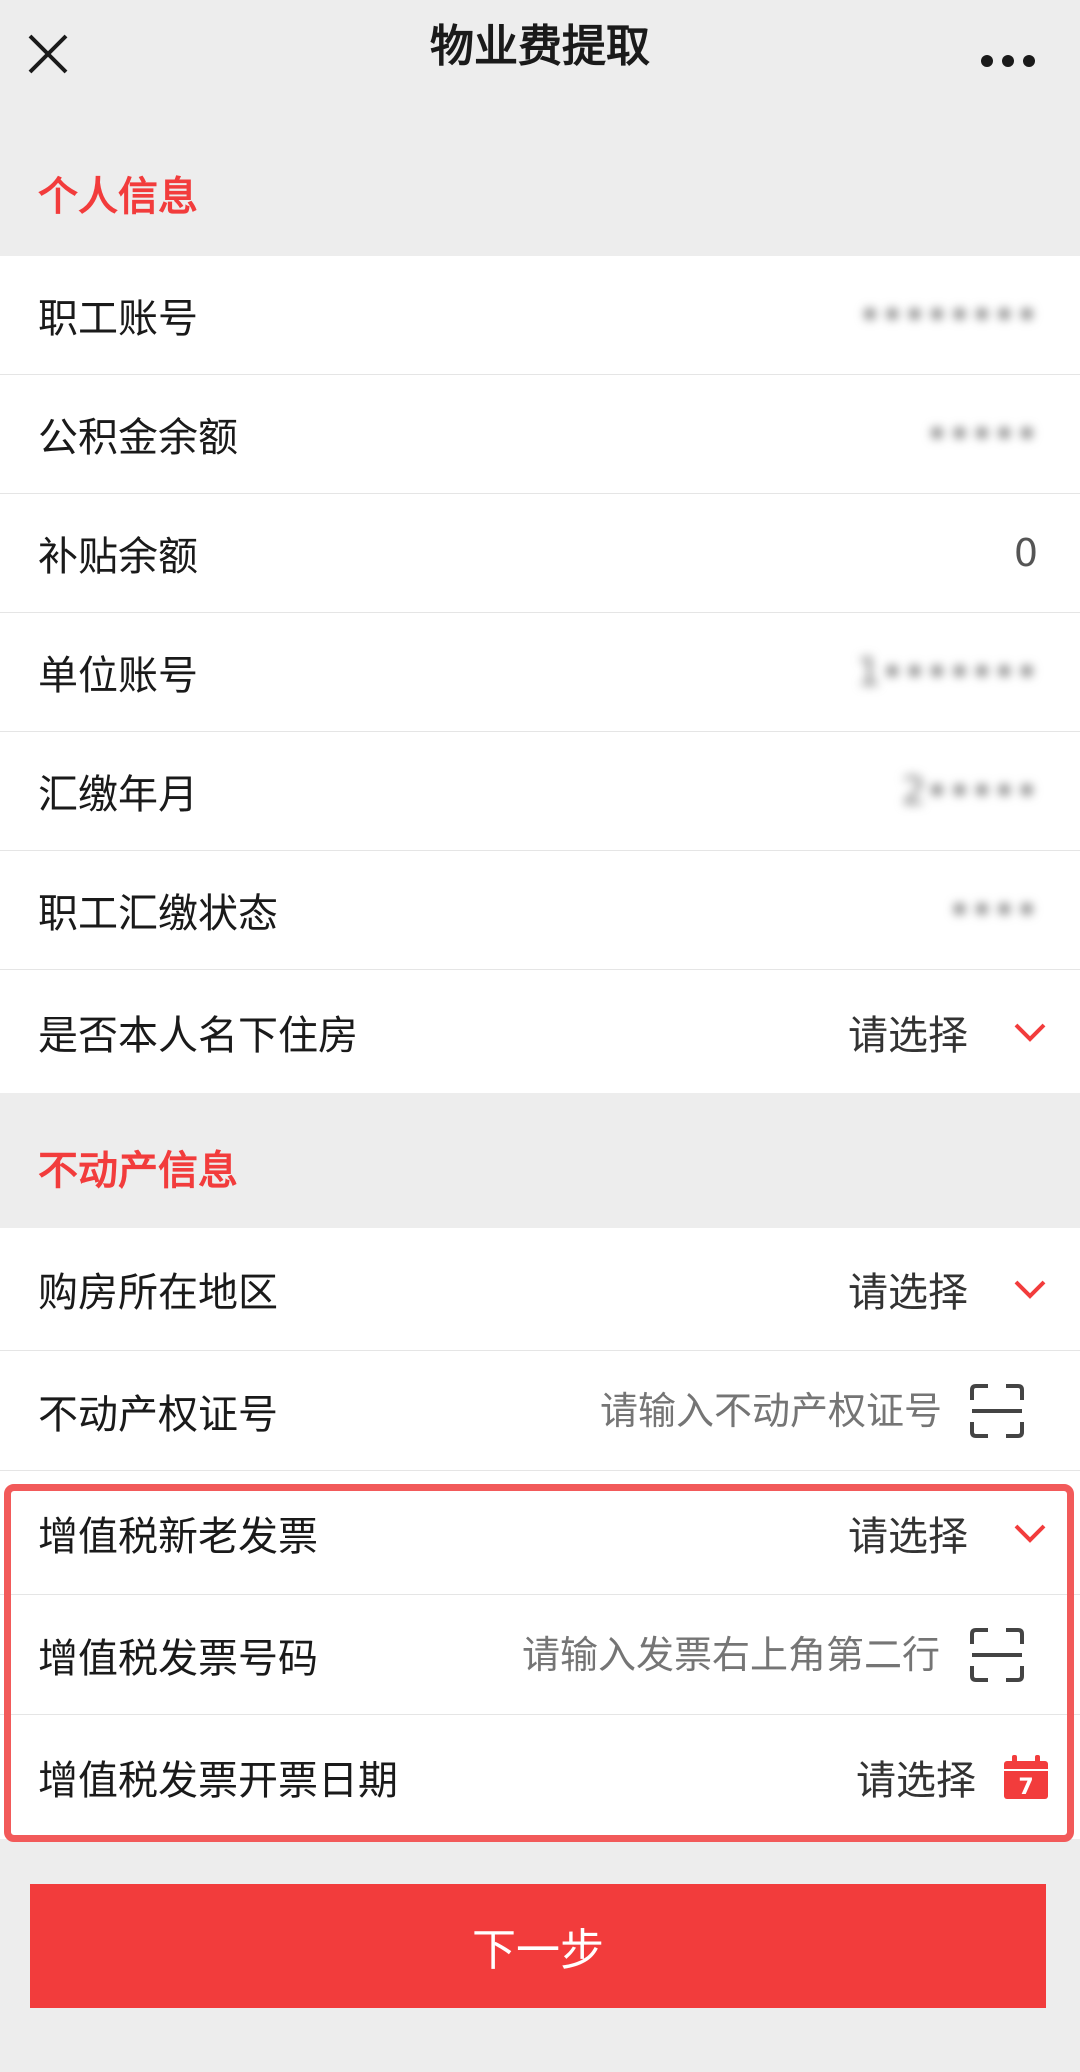 The width and height of the screenshot is (1080, 2072). I want to click on row-label: 增值税新老发票, so click(178, 1536).